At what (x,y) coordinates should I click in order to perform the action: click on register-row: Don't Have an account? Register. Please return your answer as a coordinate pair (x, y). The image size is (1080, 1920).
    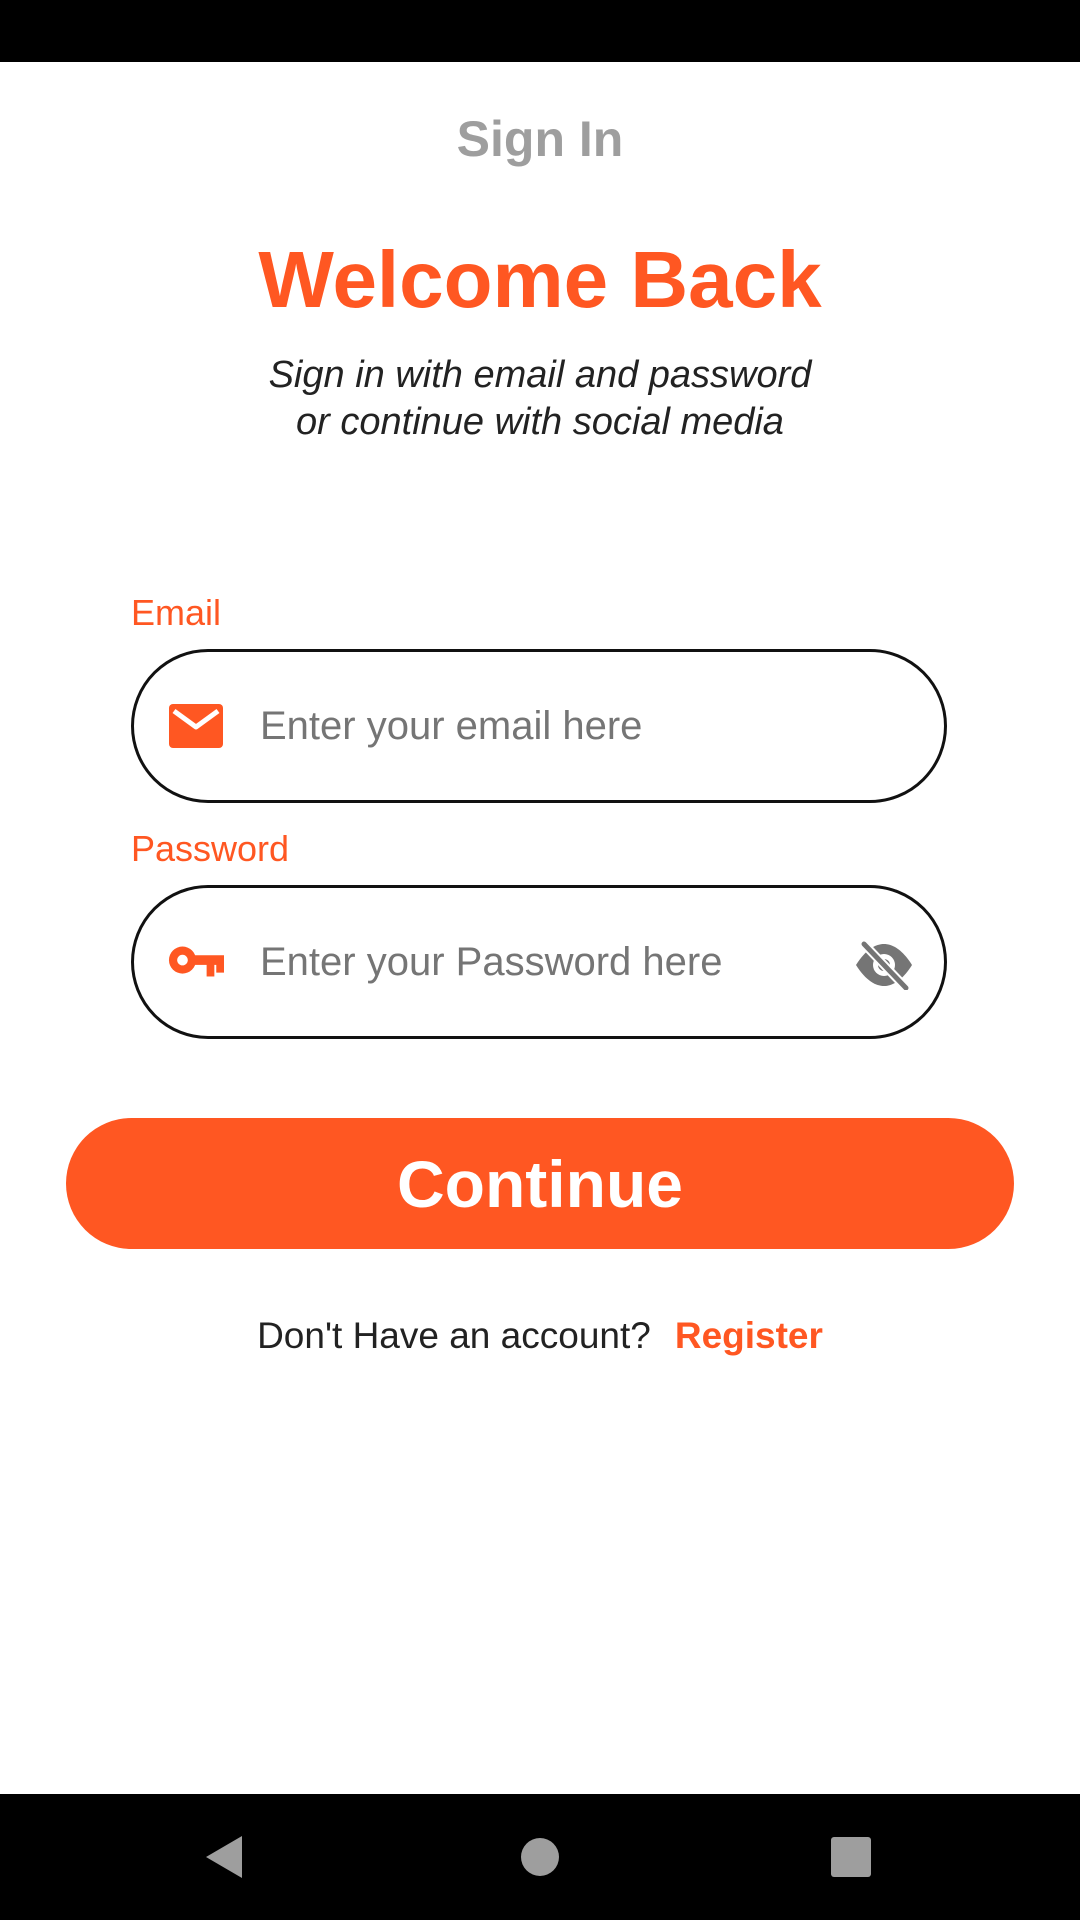
    Looking at the image, I should click on (540, 1336).